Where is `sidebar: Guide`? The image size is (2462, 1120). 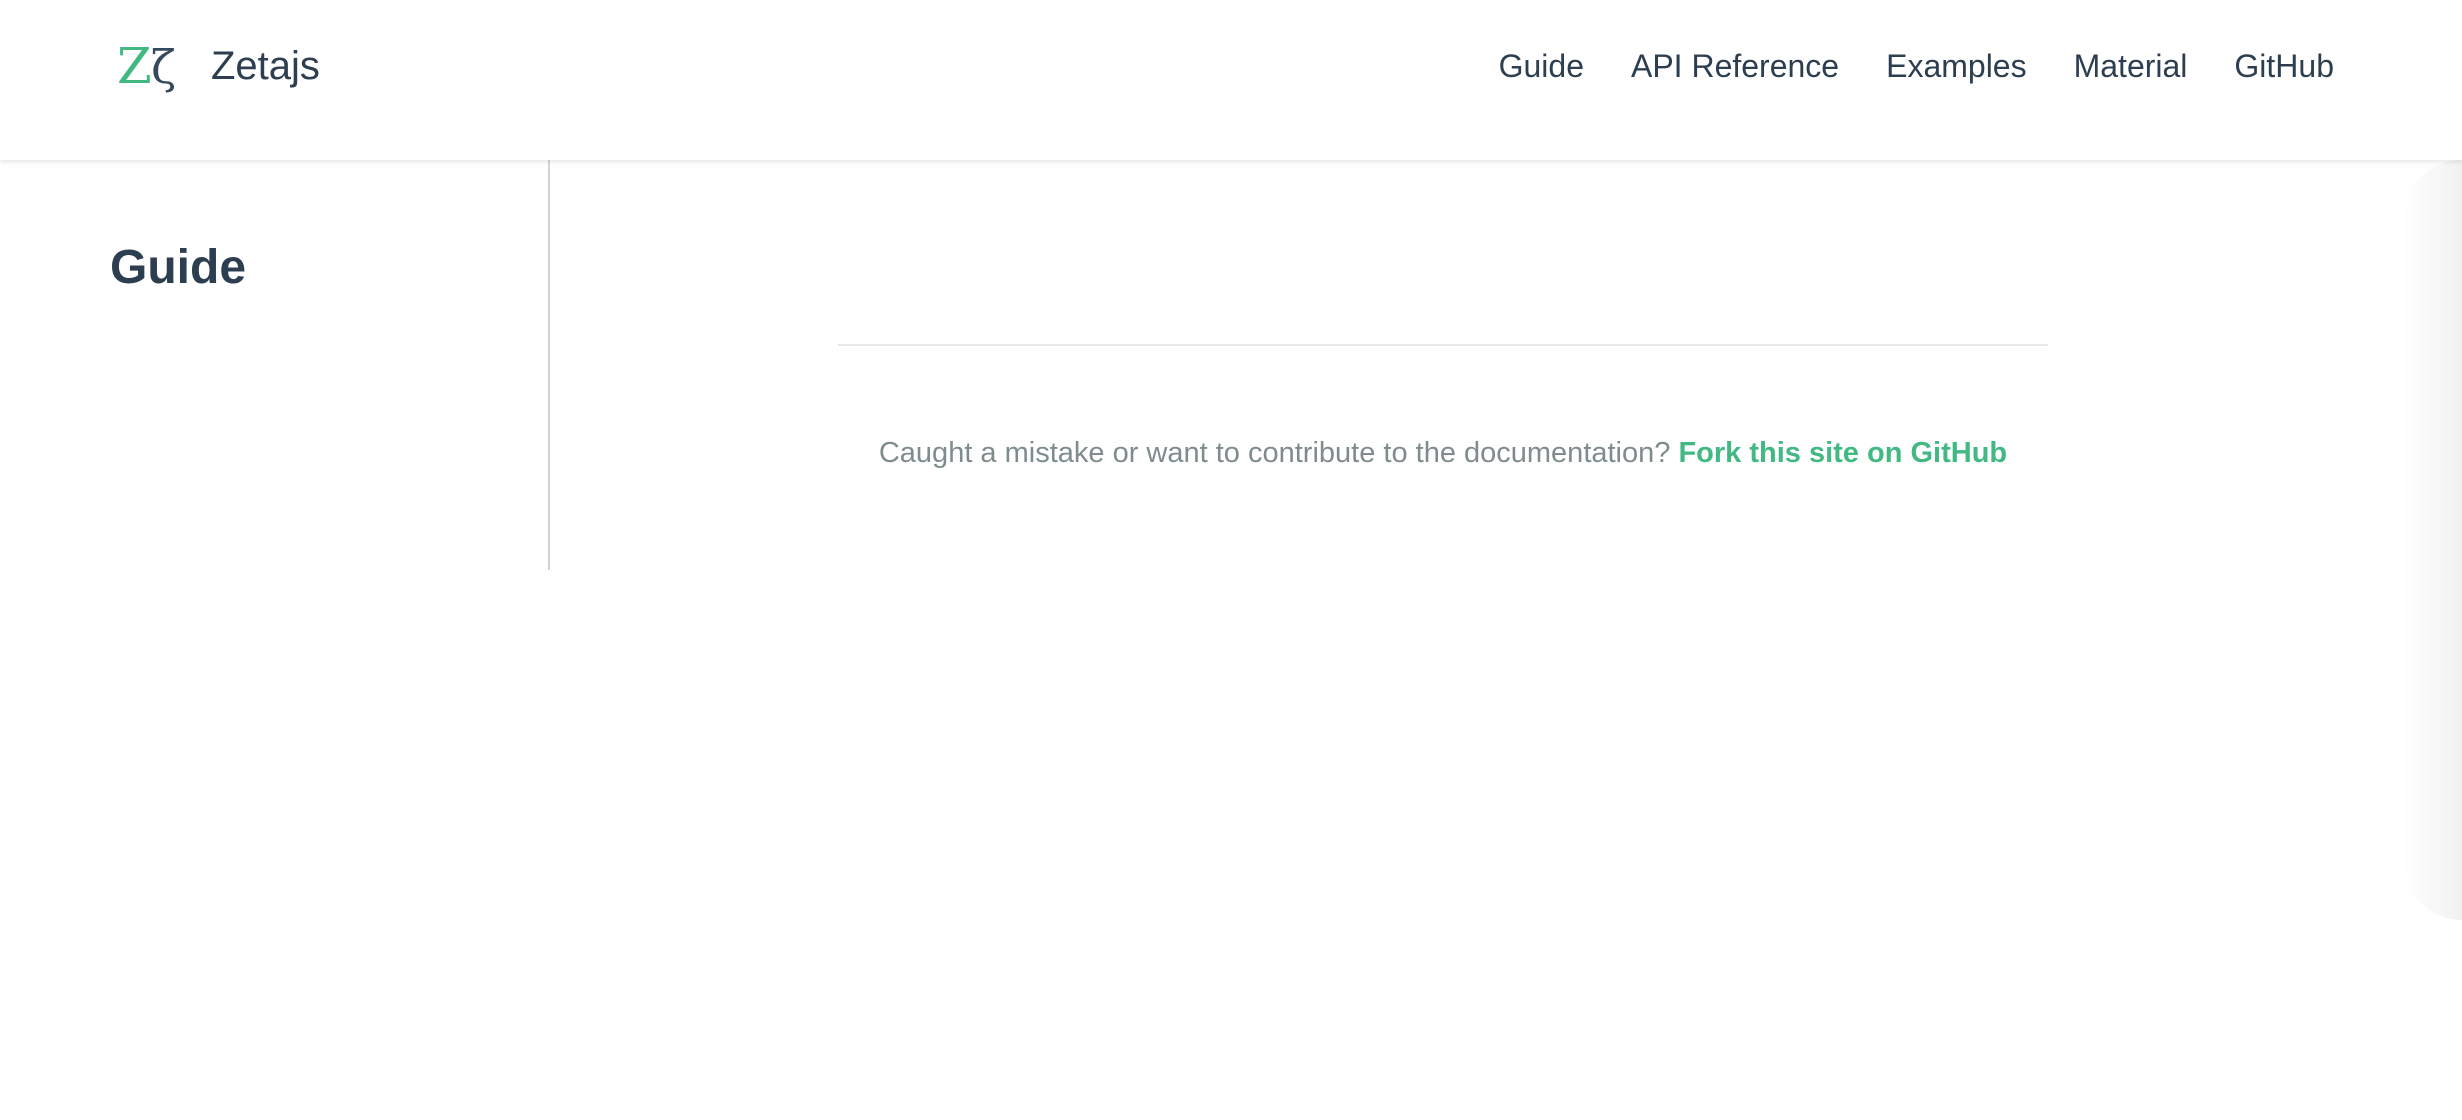 sidebar: Guide is located at coordinates (275, 365).